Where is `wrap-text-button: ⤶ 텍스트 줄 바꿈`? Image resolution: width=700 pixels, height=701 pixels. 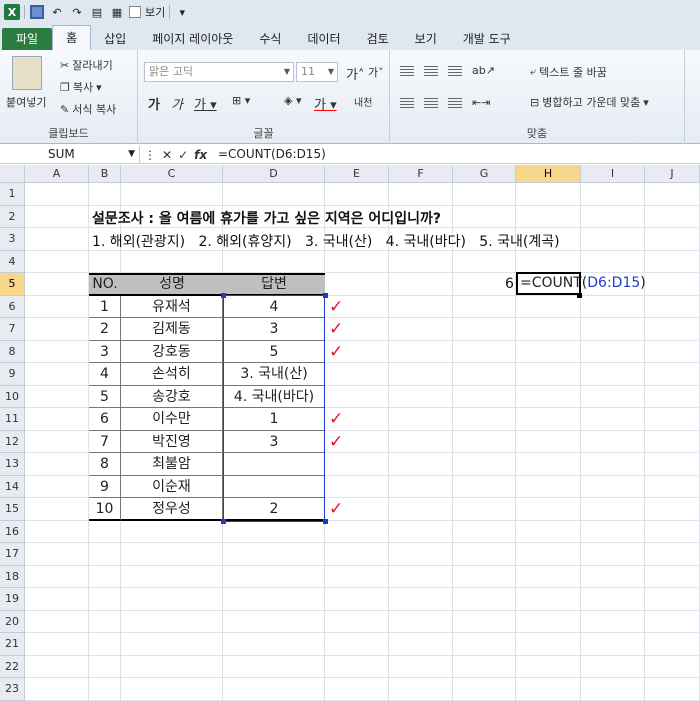
wrap-text-button: ⤶ 텍스트 줄 바꿈 is located at coordinates (568, 72).